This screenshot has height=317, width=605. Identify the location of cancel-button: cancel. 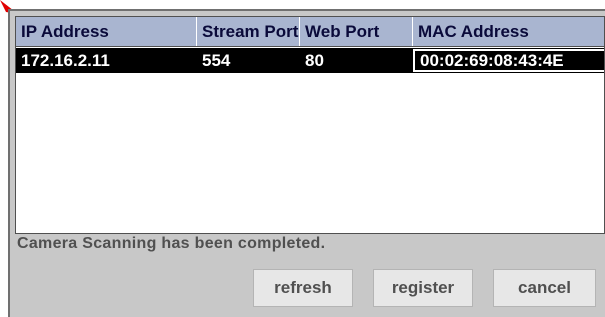
(544, 288).